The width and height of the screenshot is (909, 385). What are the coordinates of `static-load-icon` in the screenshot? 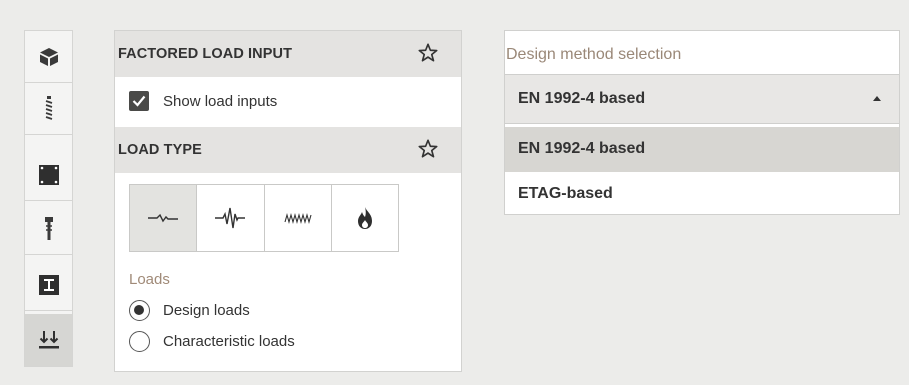 It's located at (163, 218).